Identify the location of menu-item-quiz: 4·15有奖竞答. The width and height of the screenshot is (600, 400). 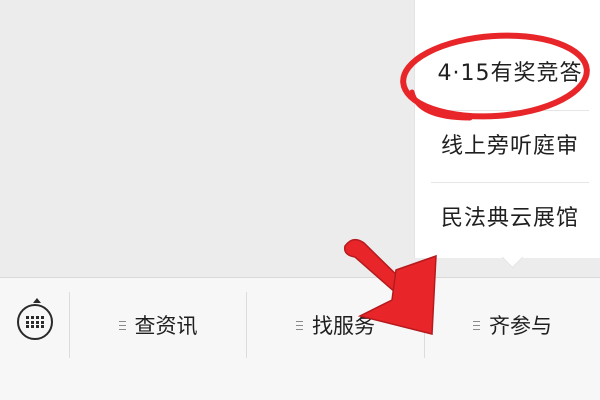
(510, 74).